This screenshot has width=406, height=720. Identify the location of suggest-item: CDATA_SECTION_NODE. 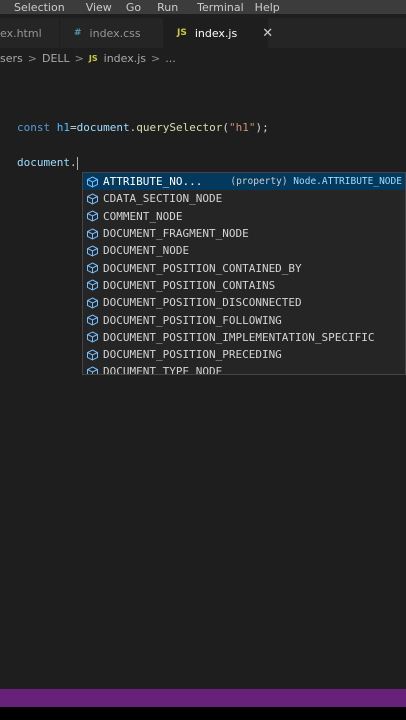
(244, 198).